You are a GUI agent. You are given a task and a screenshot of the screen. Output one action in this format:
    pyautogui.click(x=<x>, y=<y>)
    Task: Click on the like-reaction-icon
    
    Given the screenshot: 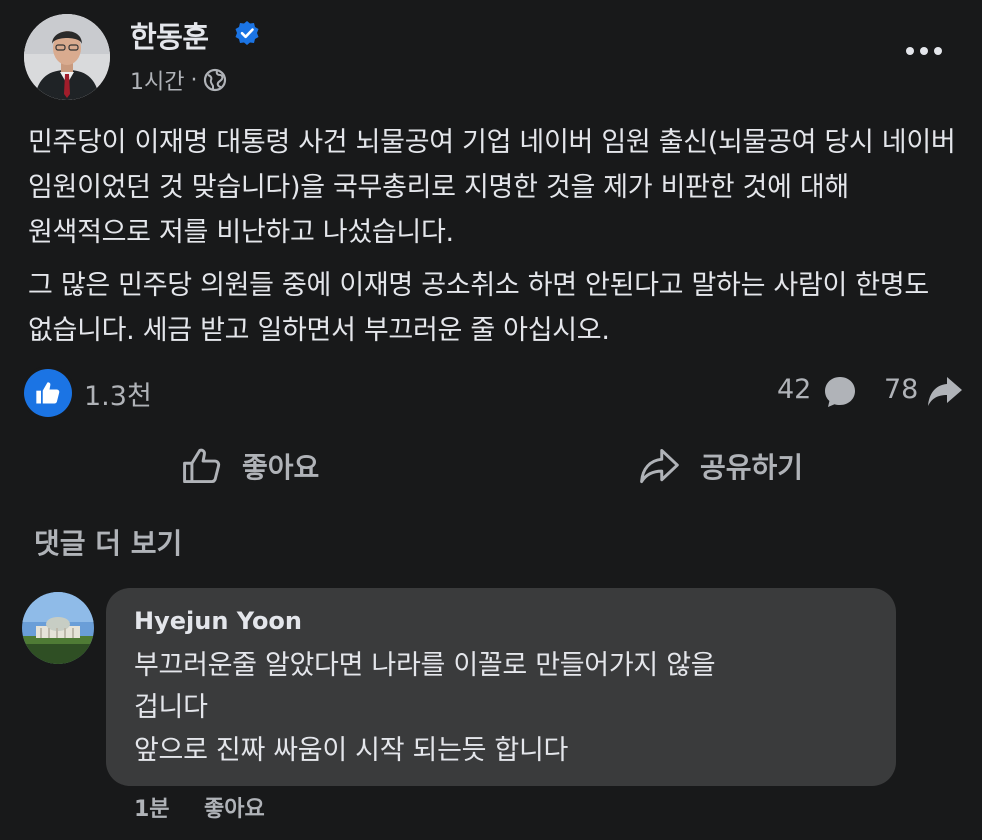 What is the action you would take?
    pyautogui.click(x=48, y=393)
    